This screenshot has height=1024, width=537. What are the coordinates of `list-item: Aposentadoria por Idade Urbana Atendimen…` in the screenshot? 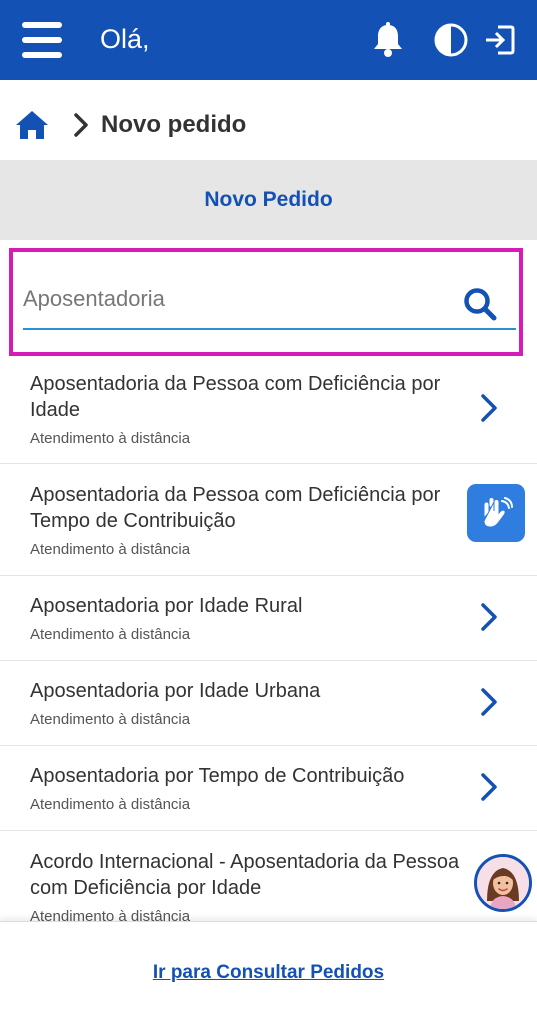 It's located at (268, 703).